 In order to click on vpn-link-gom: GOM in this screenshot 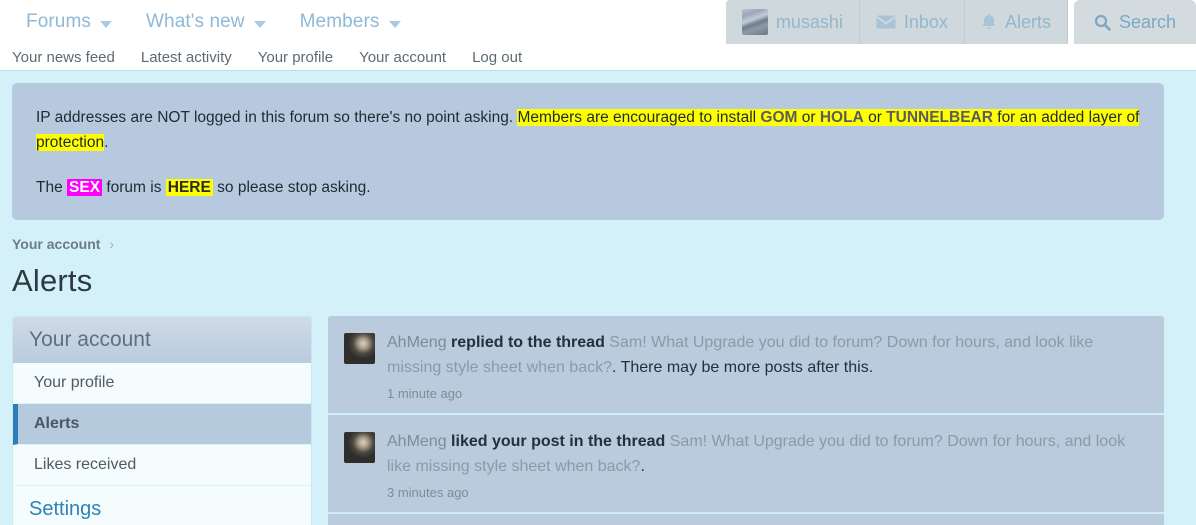, I will do `click(778, 117)`.